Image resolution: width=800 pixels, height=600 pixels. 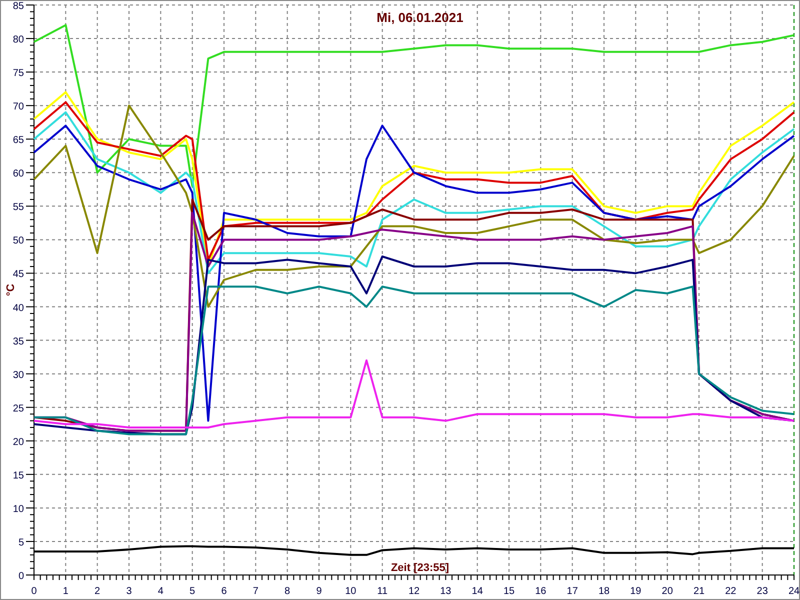 I want to click on x-tick-label: 16, so click(x=540, y=591).